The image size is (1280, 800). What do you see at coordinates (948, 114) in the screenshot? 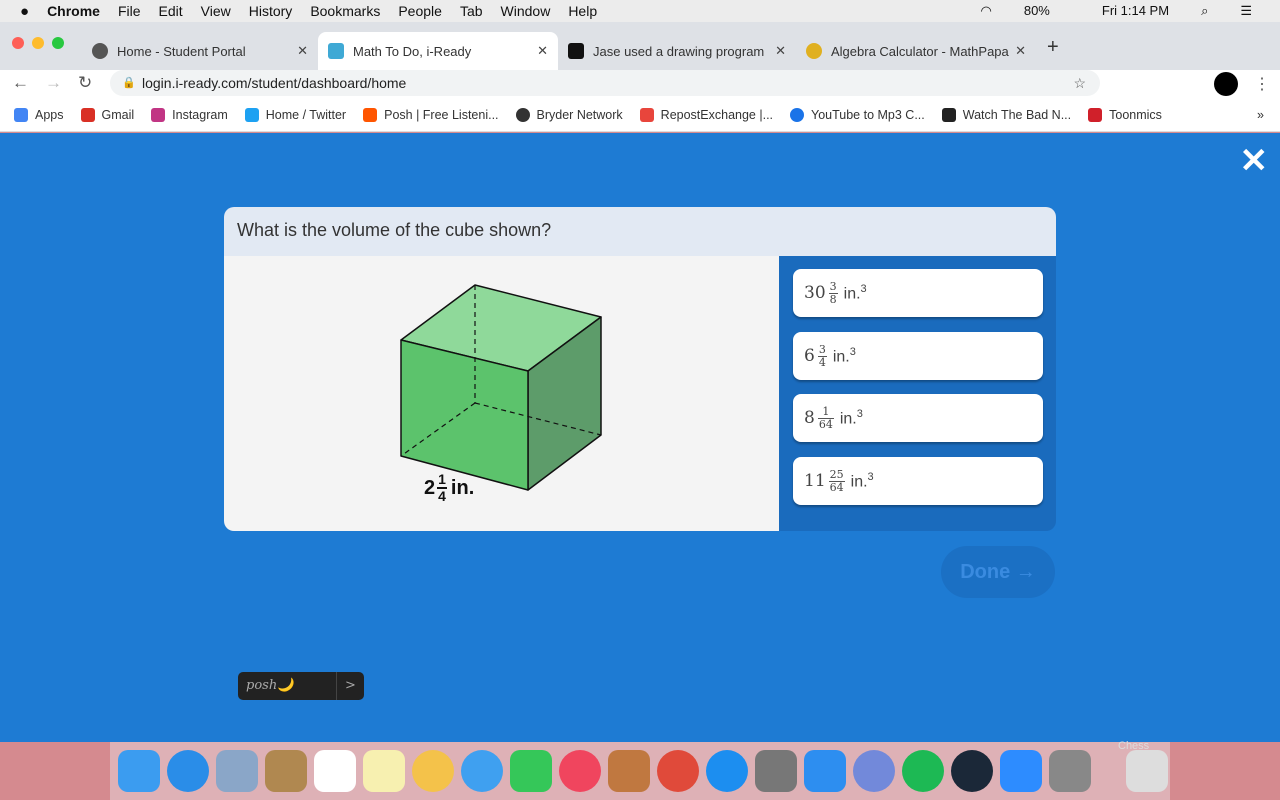
I see `tumblr-icon` at bounding box center [948, 114].